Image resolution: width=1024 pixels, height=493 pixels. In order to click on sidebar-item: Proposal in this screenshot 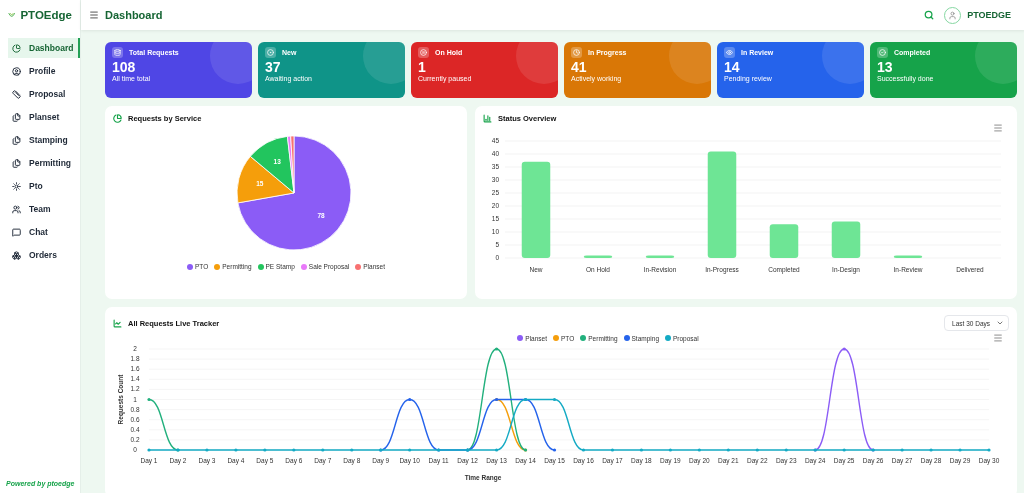, I will do `click(44, 94)`.